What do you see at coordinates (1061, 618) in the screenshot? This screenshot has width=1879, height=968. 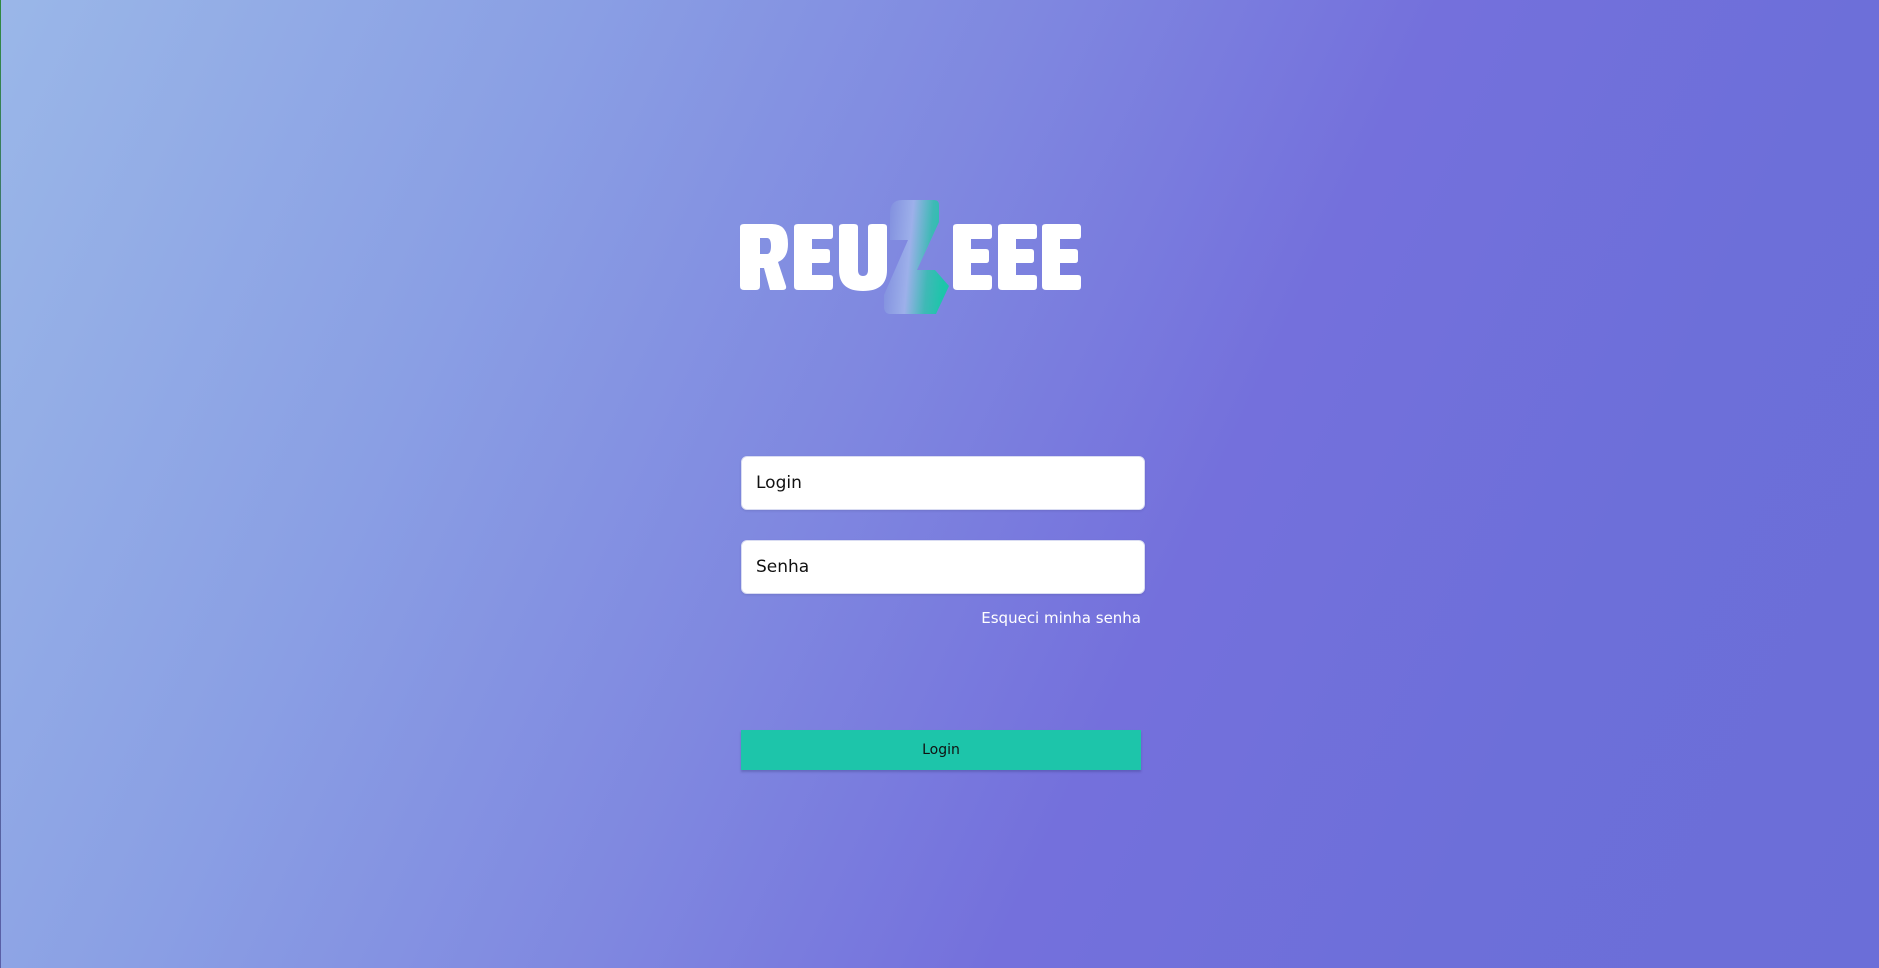 I see `forgot-password-link: Esqueci minha senha` at bounding box center [1061, 618].